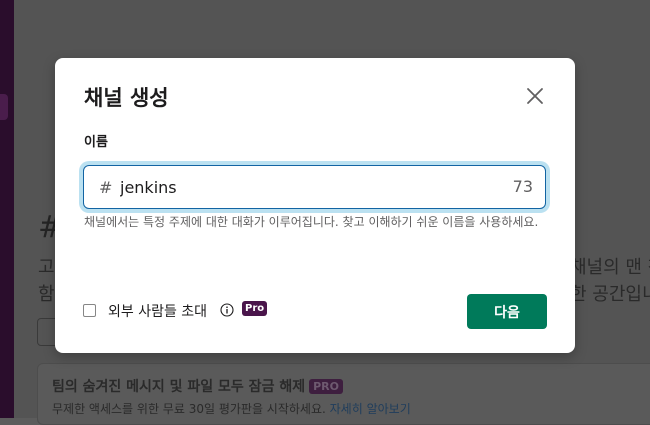 Image resolution: width=650 pixels, height=425 pixels. I want to click on hash-prefix-icon: #, so click(106, 187).